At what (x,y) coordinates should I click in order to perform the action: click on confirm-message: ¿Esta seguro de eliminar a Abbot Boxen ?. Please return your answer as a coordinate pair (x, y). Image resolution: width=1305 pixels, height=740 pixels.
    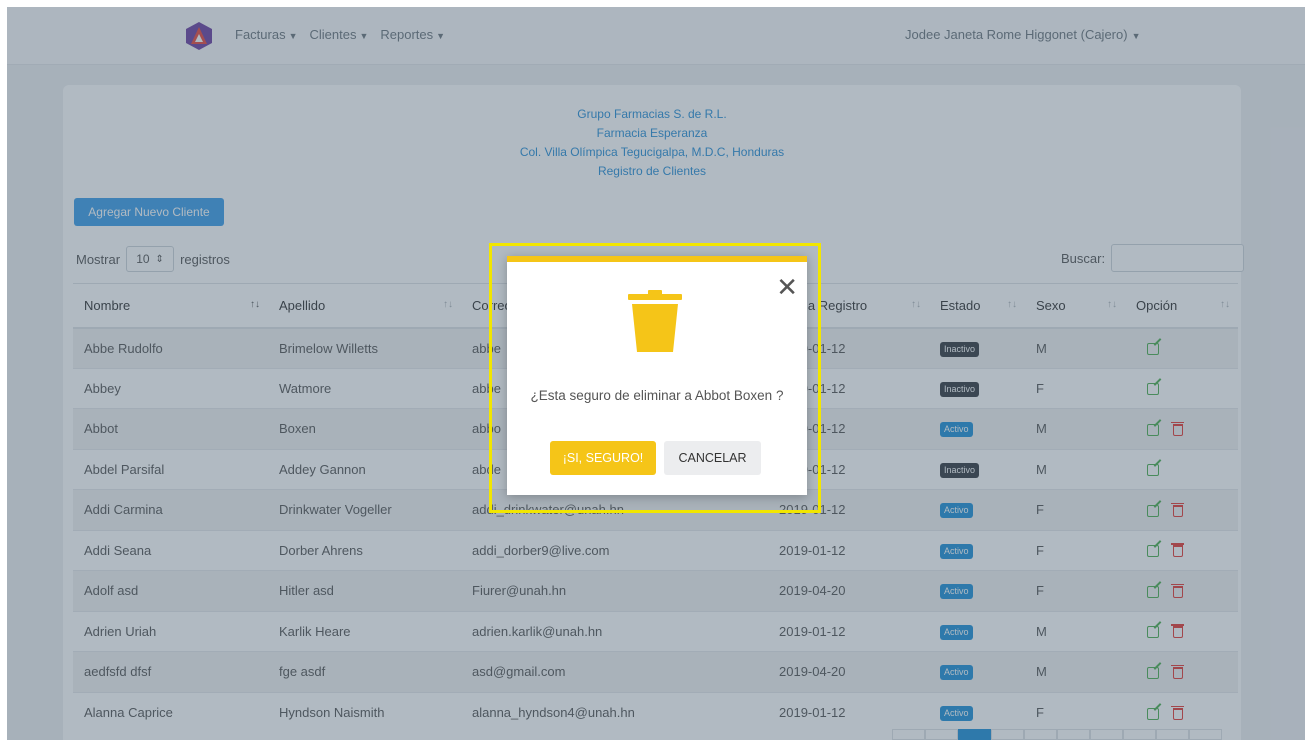
    Looking at the image, I should click on (657, 395).